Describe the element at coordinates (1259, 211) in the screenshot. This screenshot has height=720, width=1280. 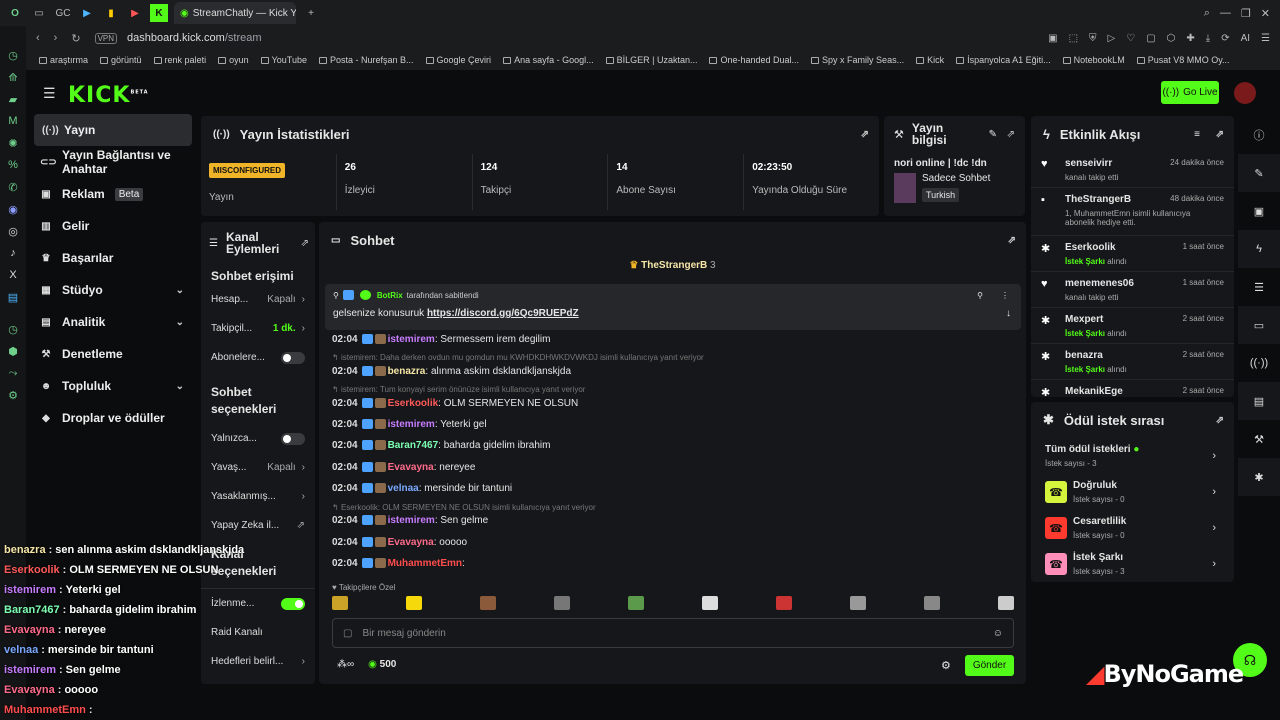
I see `stats-icon: ▣` at that location.